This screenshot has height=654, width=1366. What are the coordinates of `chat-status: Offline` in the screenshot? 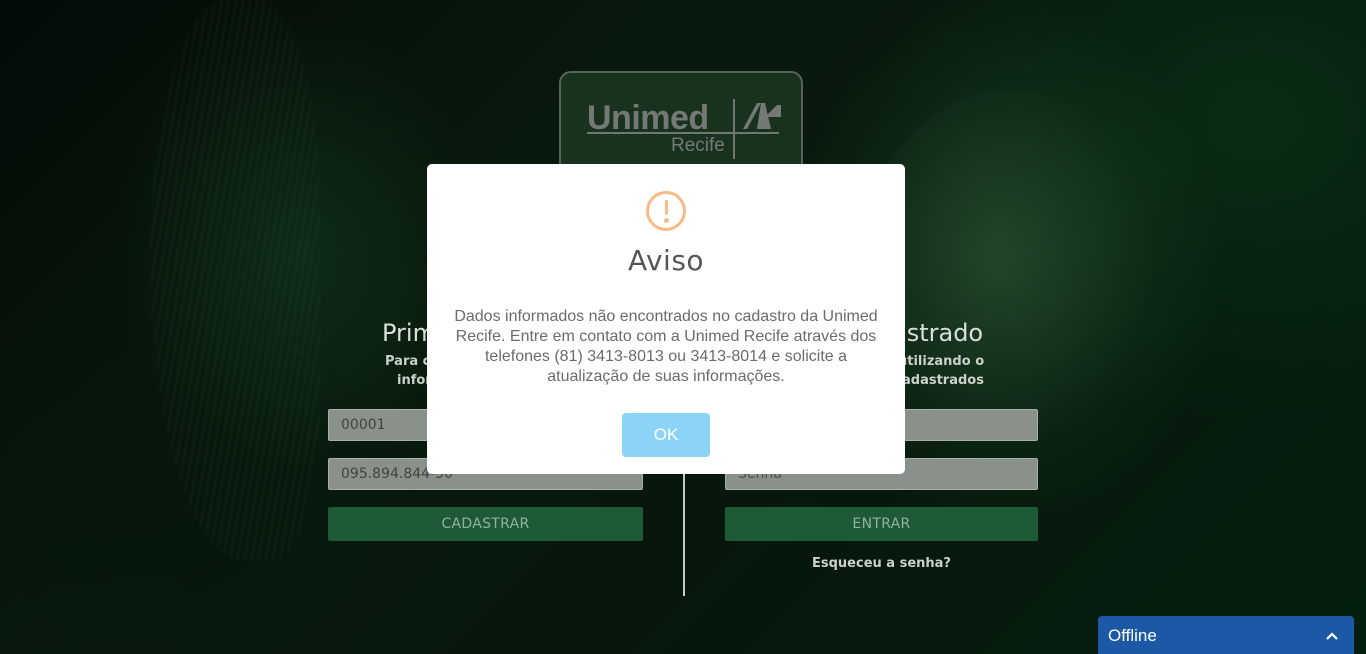 It's located at (1132, 635).